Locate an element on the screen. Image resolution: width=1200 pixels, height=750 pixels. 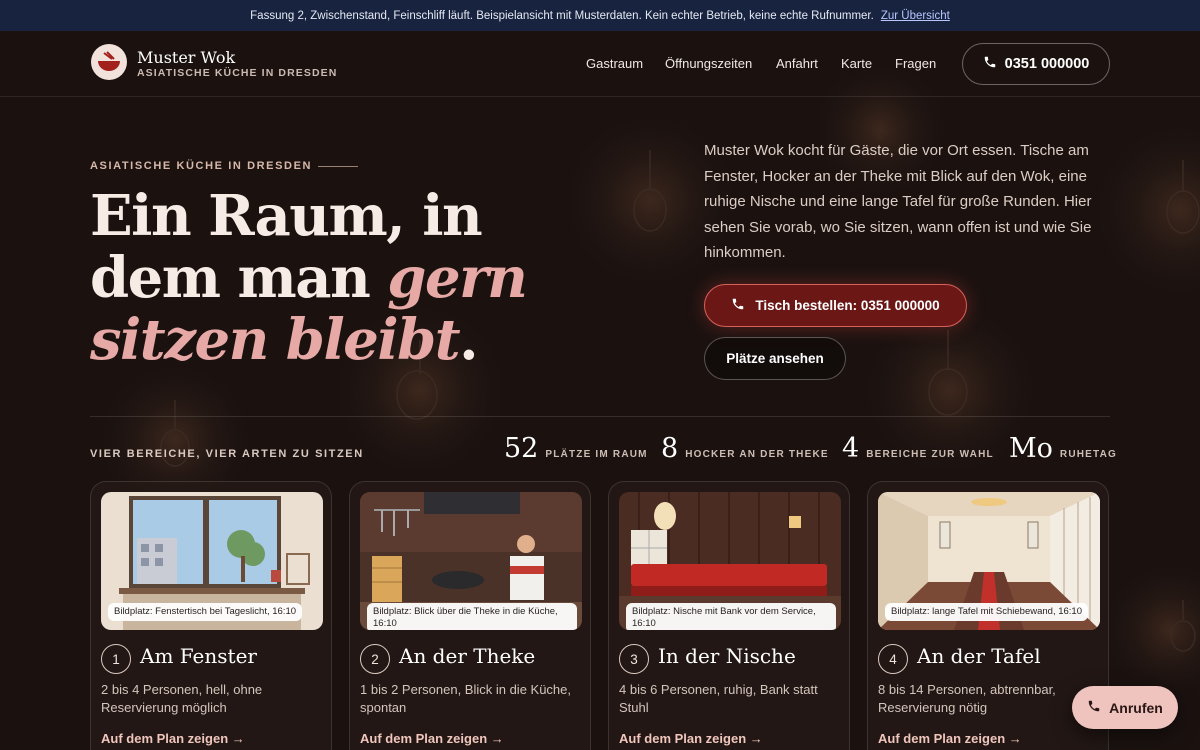
card-title: Am Fenster is located at coordinates (198, 656).